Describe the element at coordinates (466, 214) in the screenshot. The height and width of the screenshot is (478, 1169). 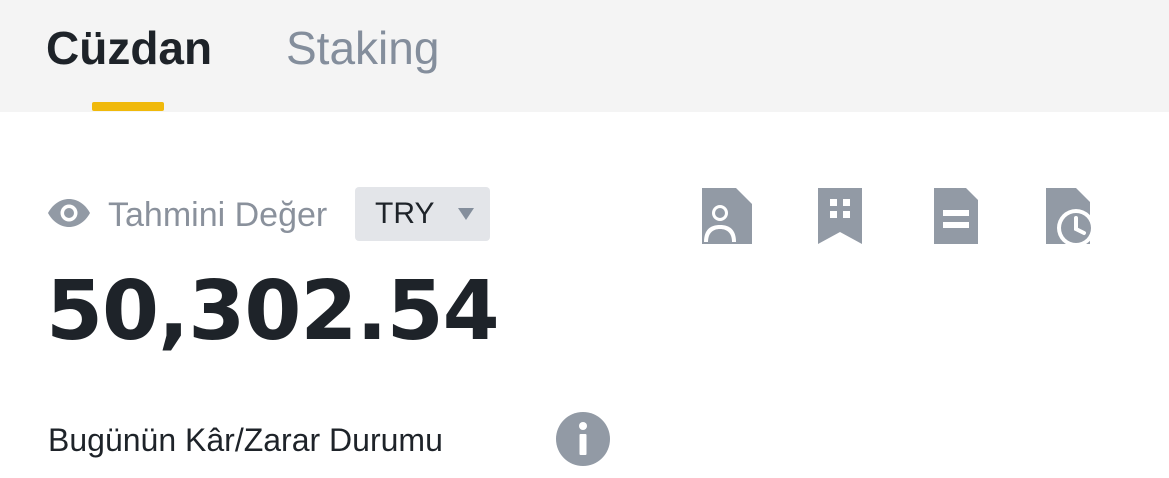
I see `caret-down-icon` at that location.